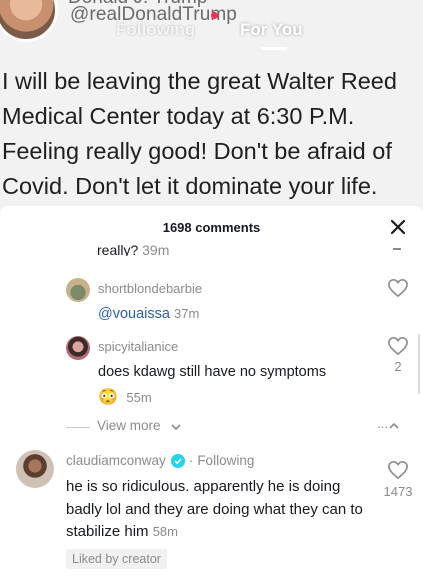  What do you see at coordinates (125, 397) in the screenshot?
I see `reply-emoji-row: 😳 55m` at bounding box center [125, 397].